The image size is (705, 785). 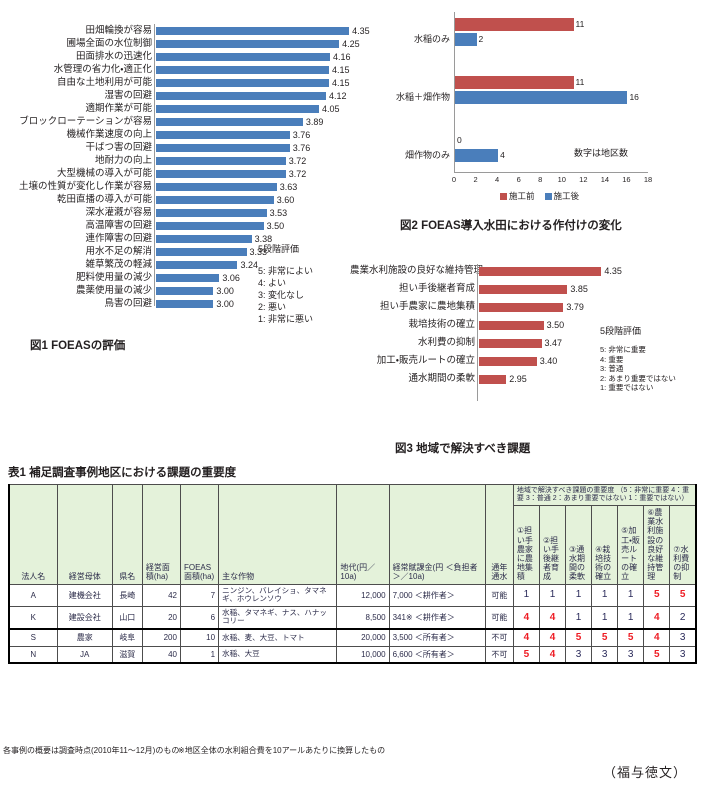 I want to click on th-farm-area: 経営面積(ha), so click(x=161, y=534).